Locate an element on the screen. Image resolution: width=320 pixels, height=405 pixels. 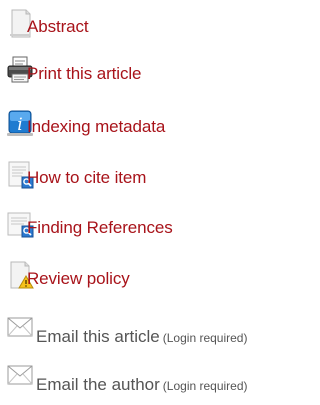
email-article-text: Email this article (Login required) is located at coordinates (141, 337).